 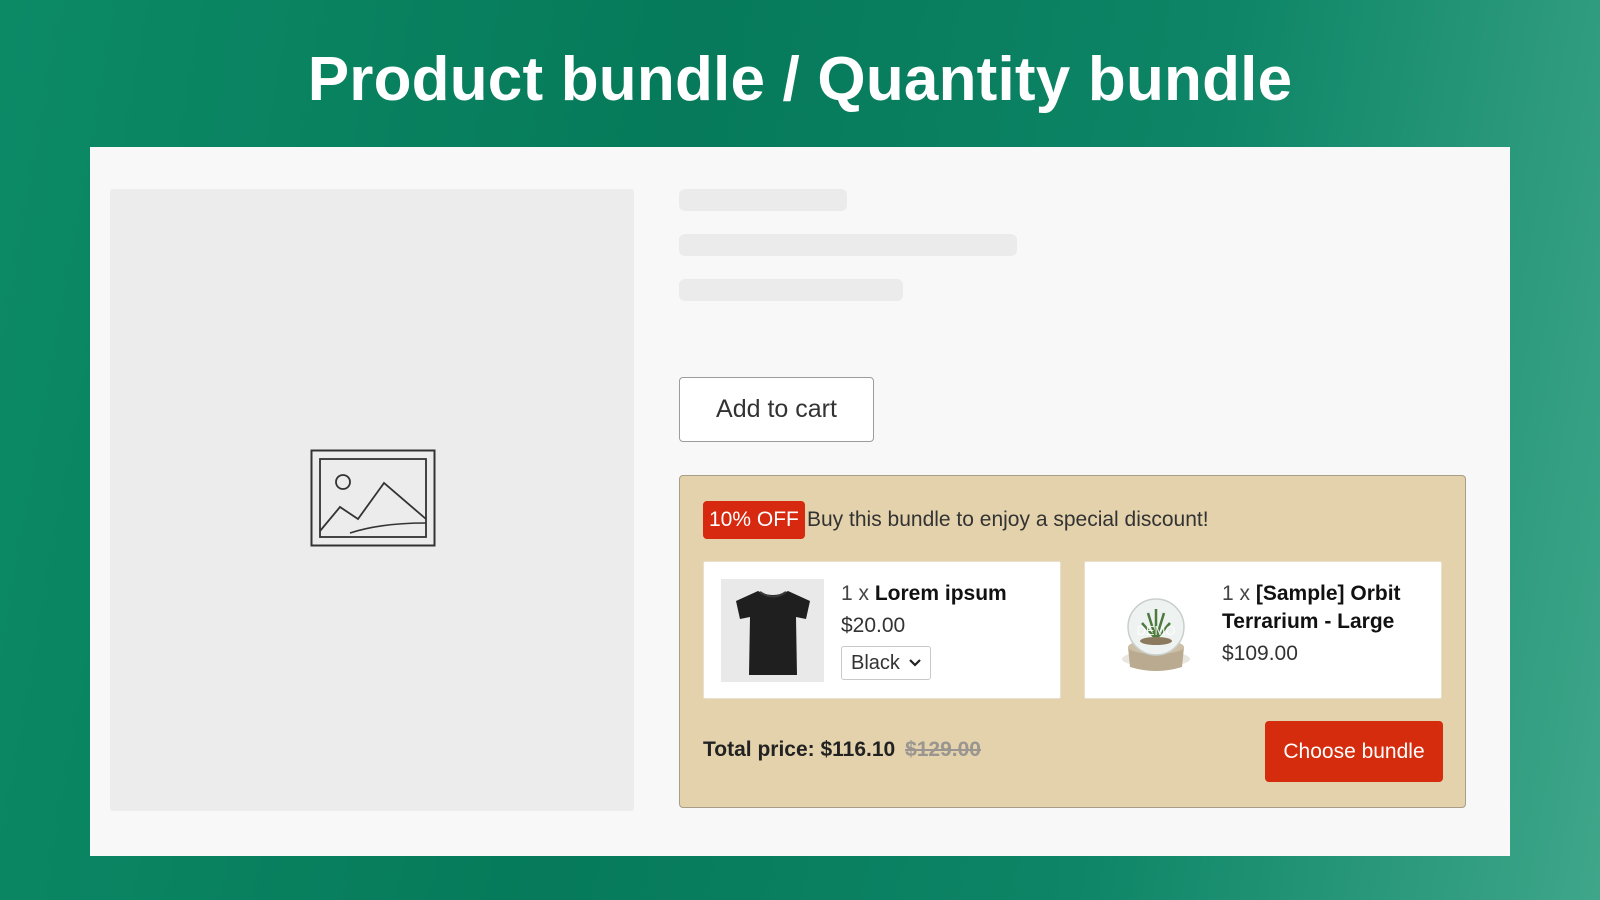 What do you see at coordinates (858, 749) in the screenshot?
I see `total-price: $116.10` at bounding box center [858, 749].